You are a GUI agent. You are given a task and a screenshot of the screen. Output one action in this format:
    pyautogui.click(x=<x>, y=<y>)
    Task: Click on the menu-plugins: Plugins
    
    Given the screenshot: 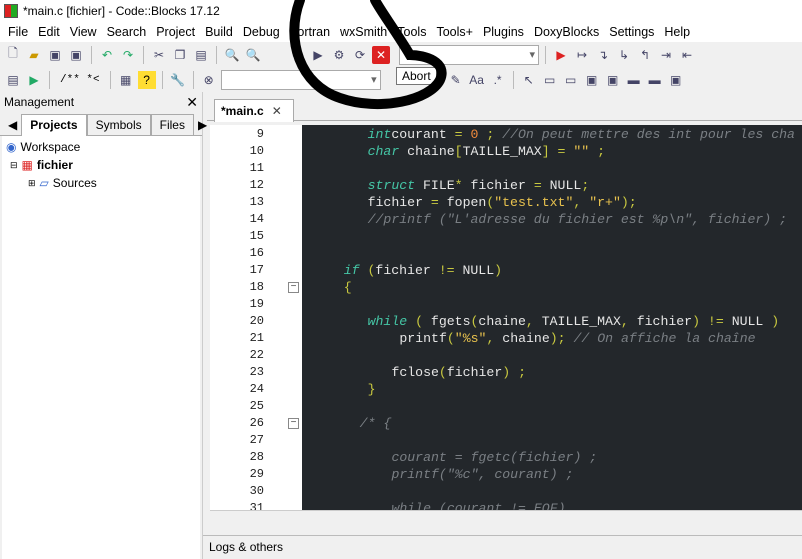 What is the action you would take?
    pyautogui.click(x=504, y=32)
    